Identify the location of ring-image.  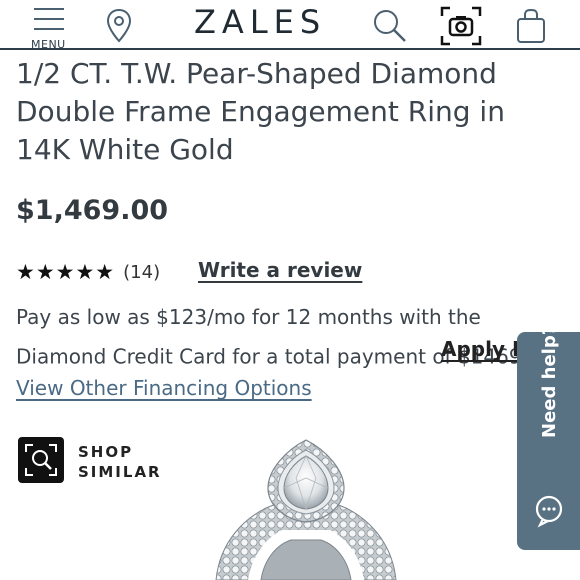
(306, 509).